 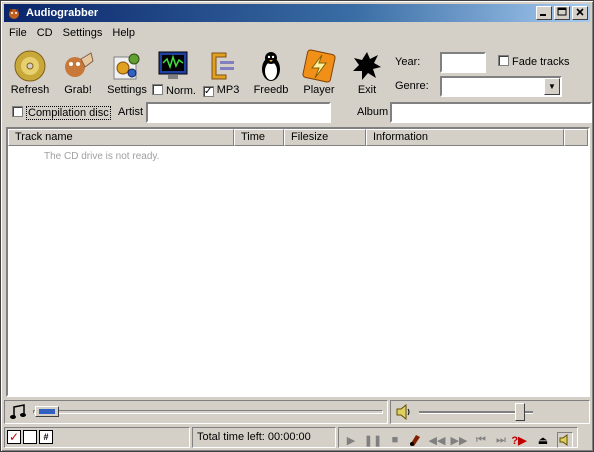 I want to click on app-icon, so click(x=14, y=13).